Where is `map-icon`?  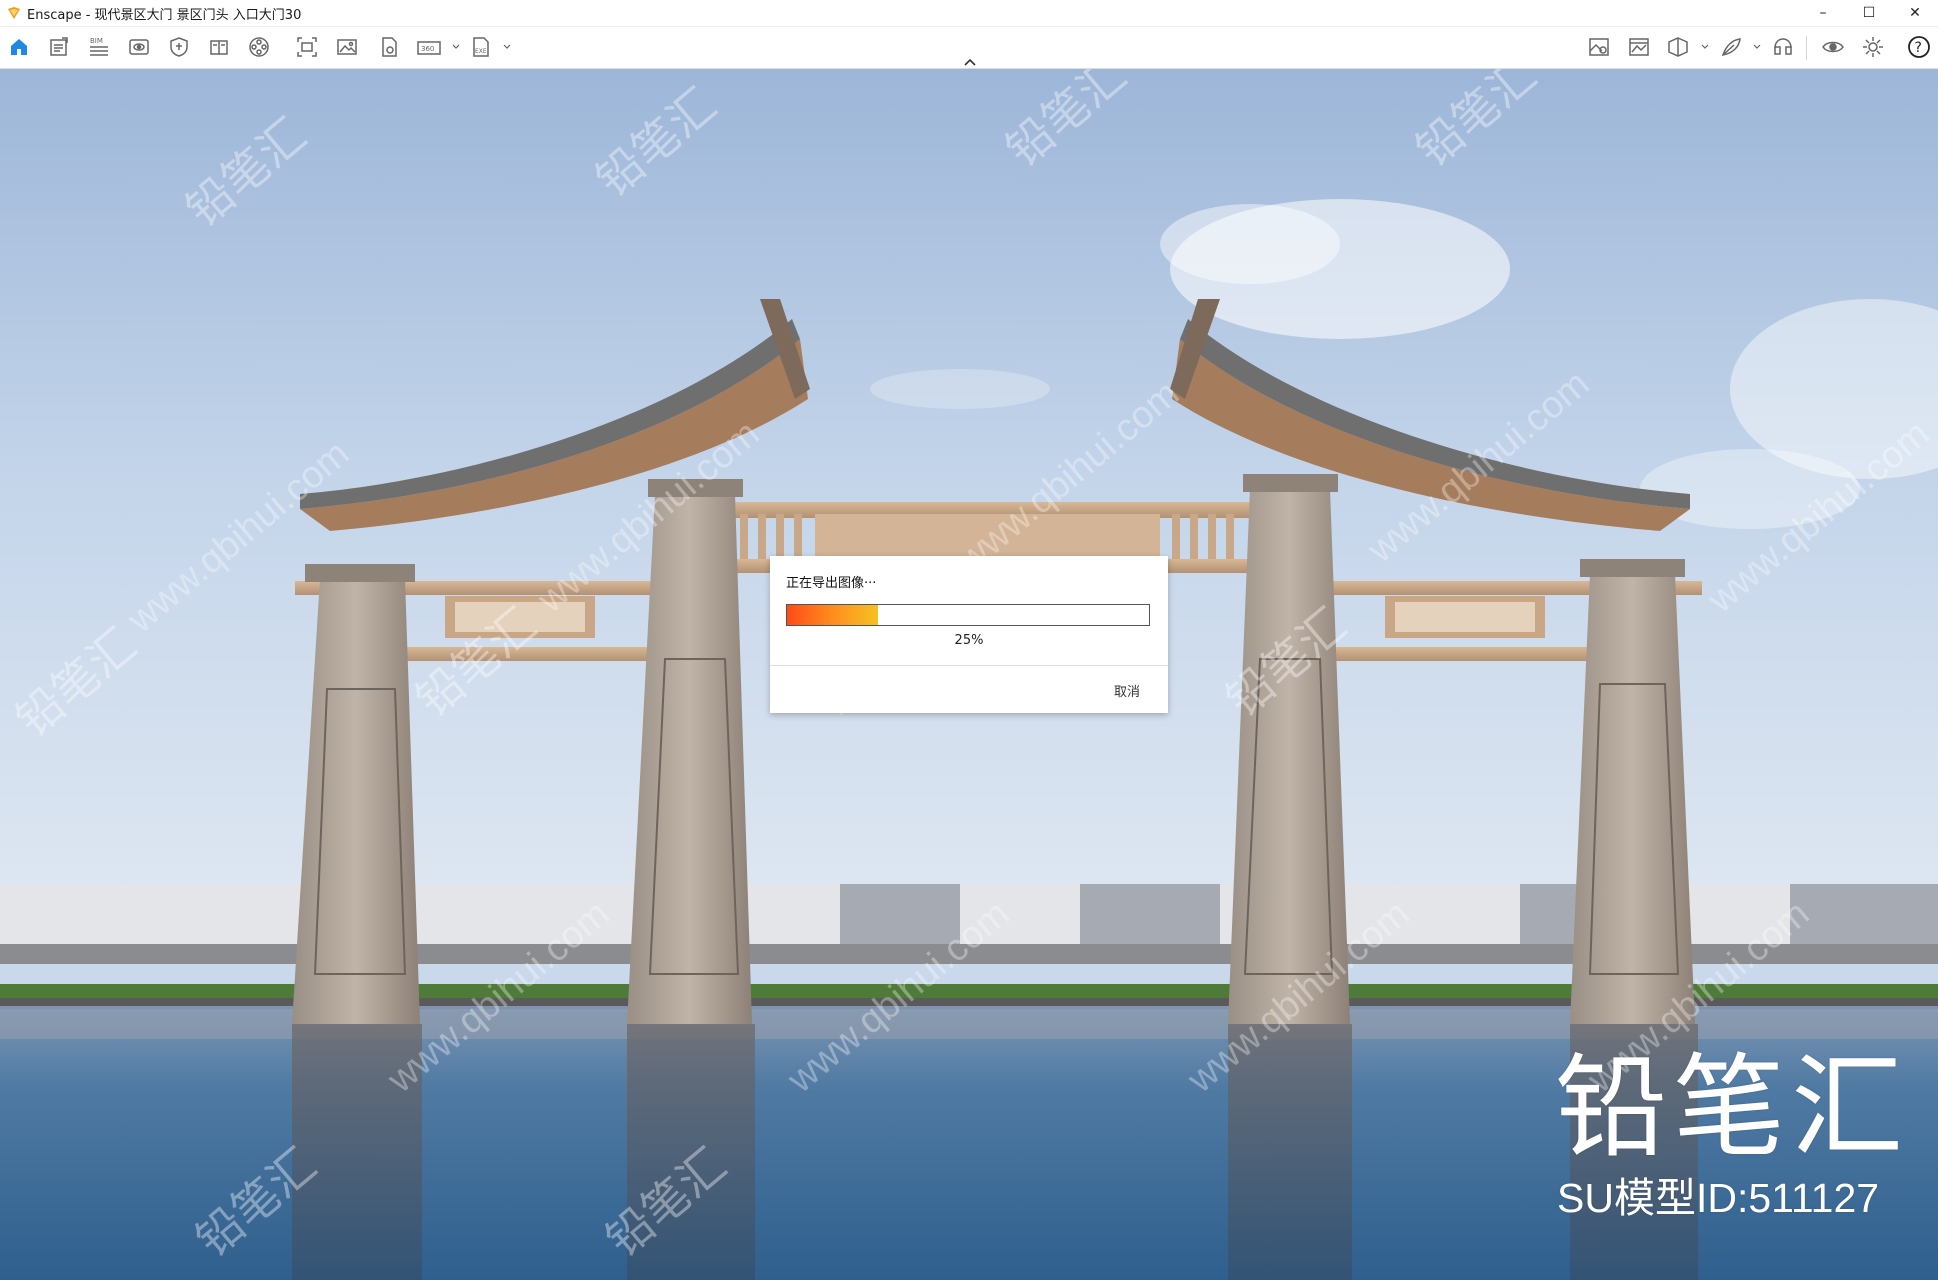 map-icon is located at coordinates (1599, 47).